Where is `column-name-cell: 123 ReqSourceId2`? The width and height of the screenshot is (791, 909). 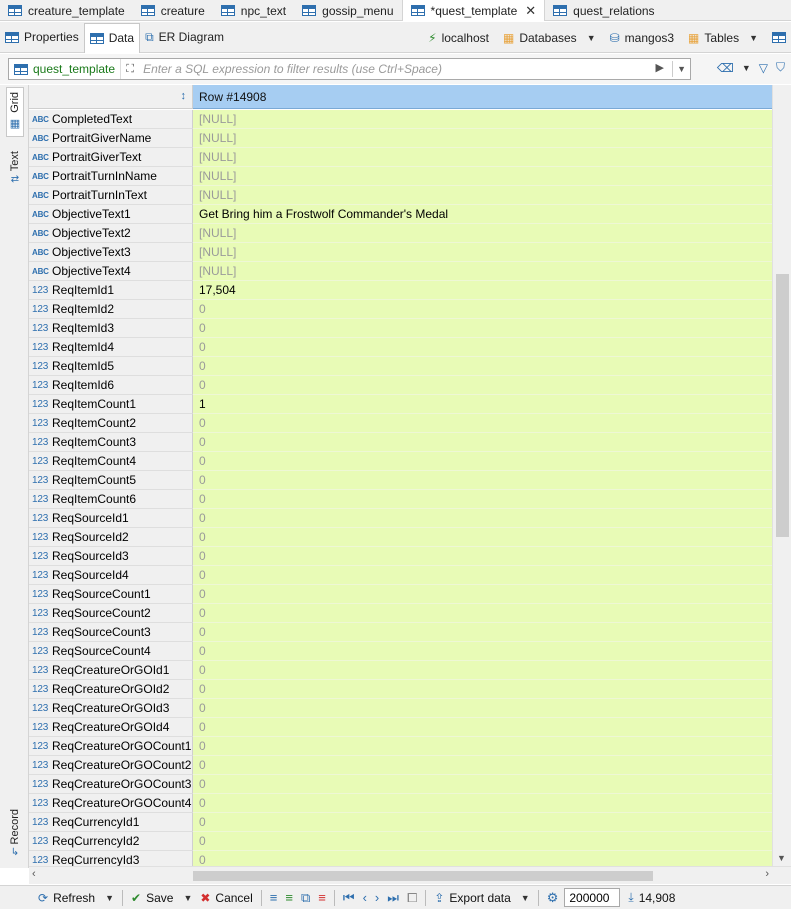
column-name-cell: 123 ReqSourceId2 is located at coordinates (111, 537).